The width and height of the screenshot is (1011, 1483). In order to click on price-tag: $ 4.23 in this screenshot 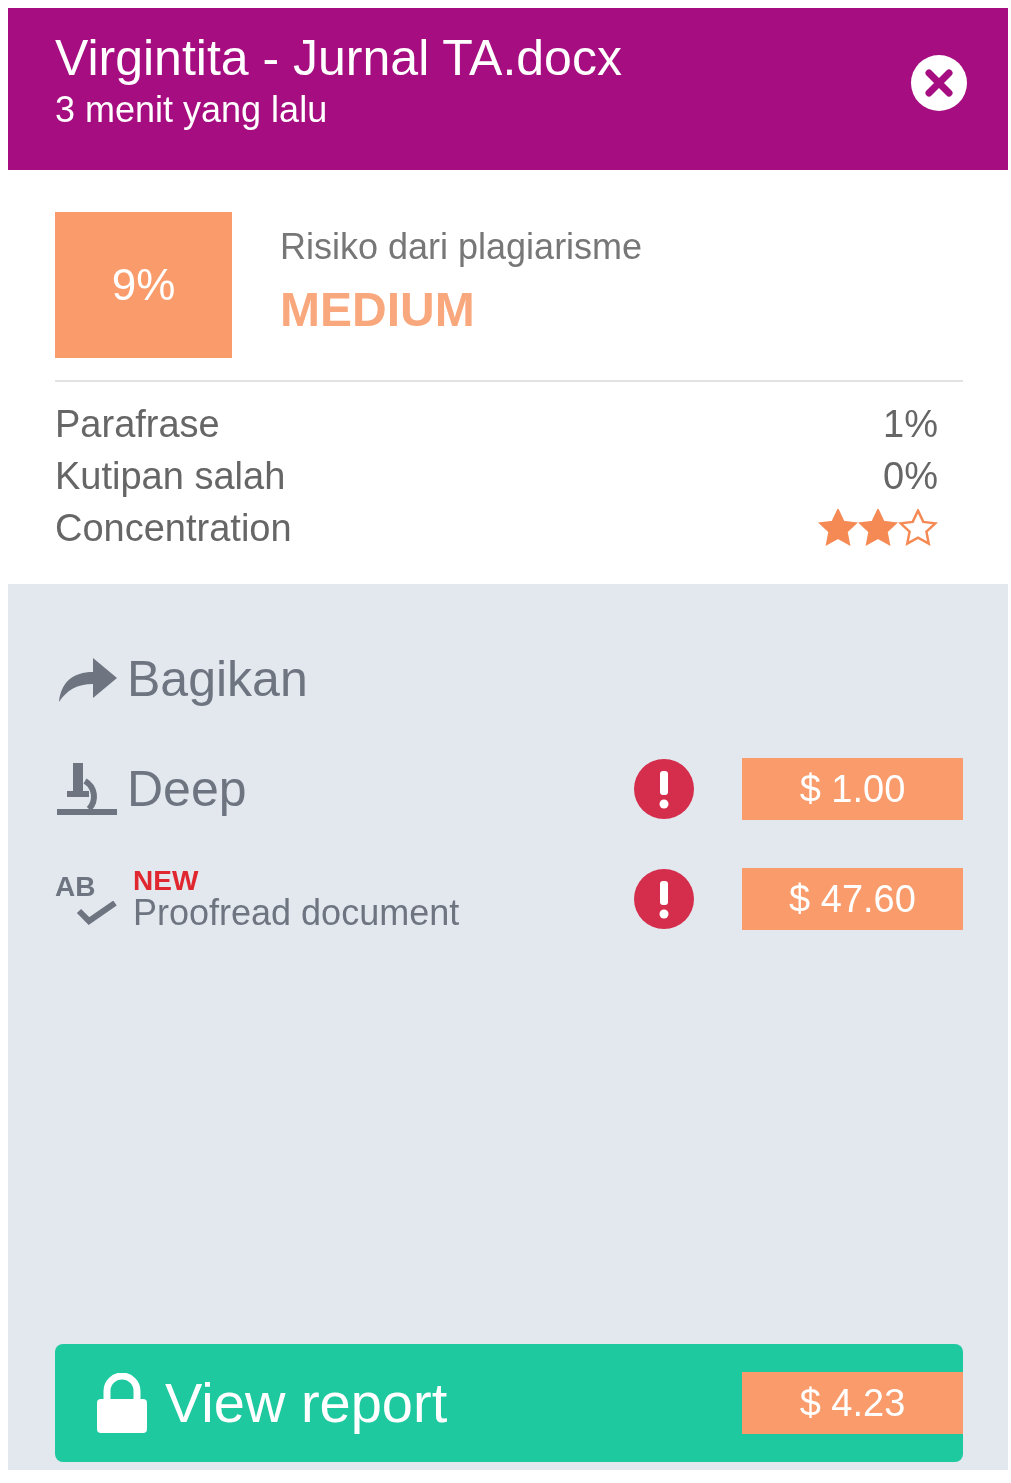, I will do `click(852, 1403)`.